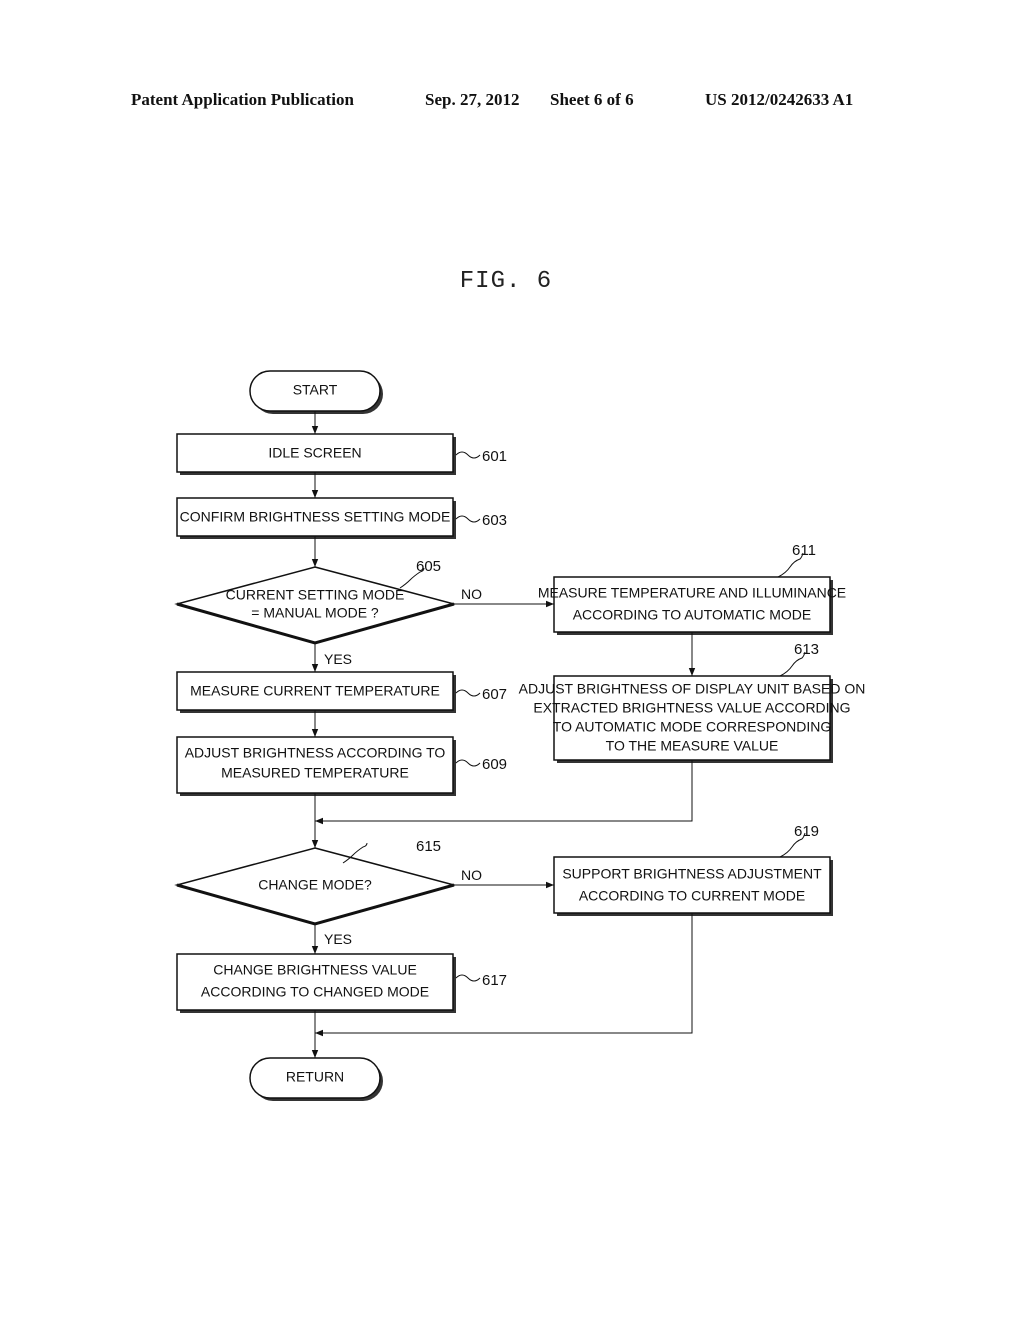 This screenshot has width=1024, height=1320. I want to click on ref-617: 617, so click(494, 980).